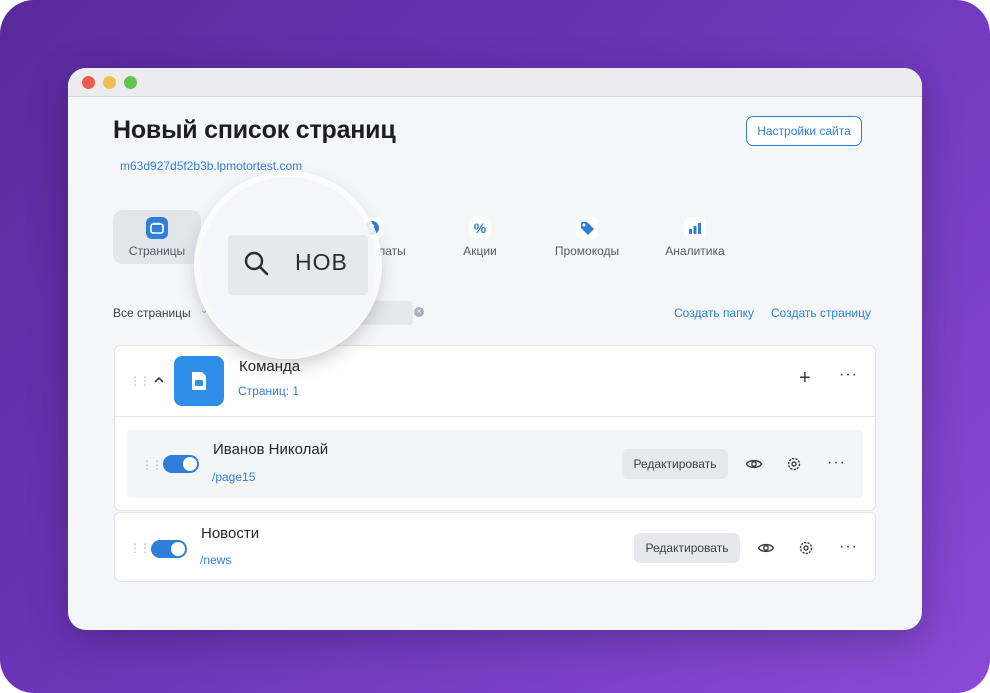 Image resolution: width=990 pixels, height=693 pixels. What do you see at coordinates (714, 313) in the screenshot?
I see `create-folder-link: Создать папку` at bounding box center [714, 313].